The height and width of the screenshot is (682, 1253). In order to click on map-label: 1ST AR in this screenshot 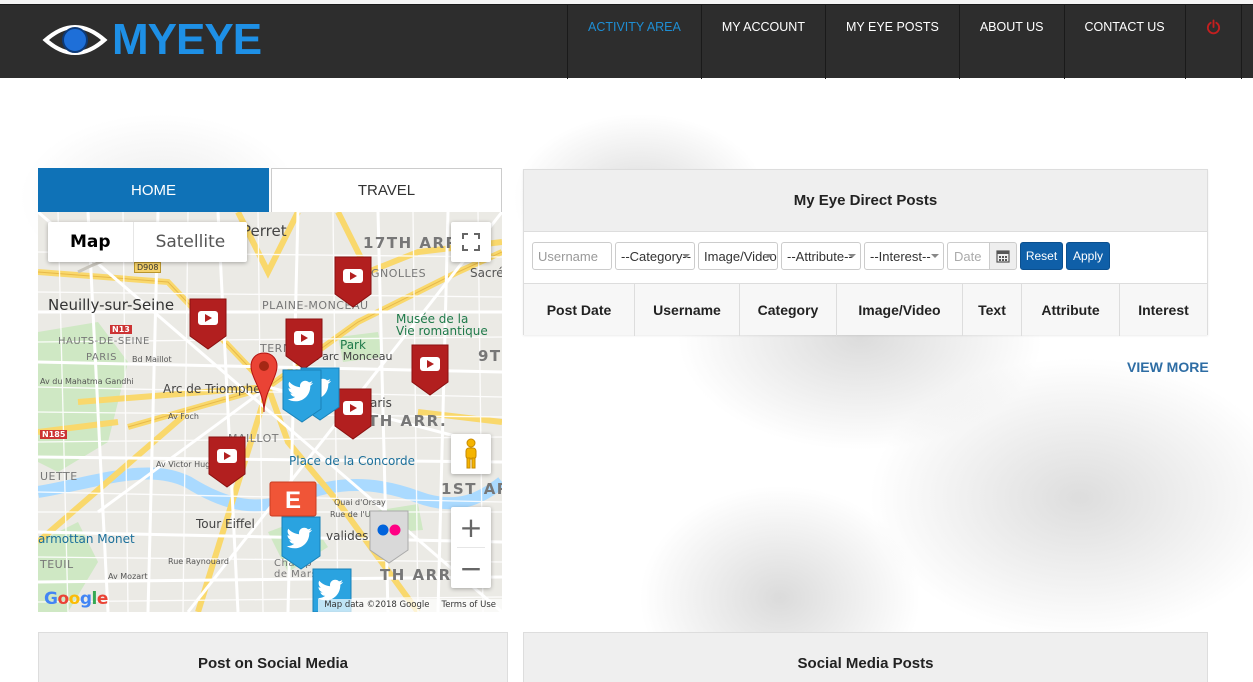, I will do `click(471, 489)`.